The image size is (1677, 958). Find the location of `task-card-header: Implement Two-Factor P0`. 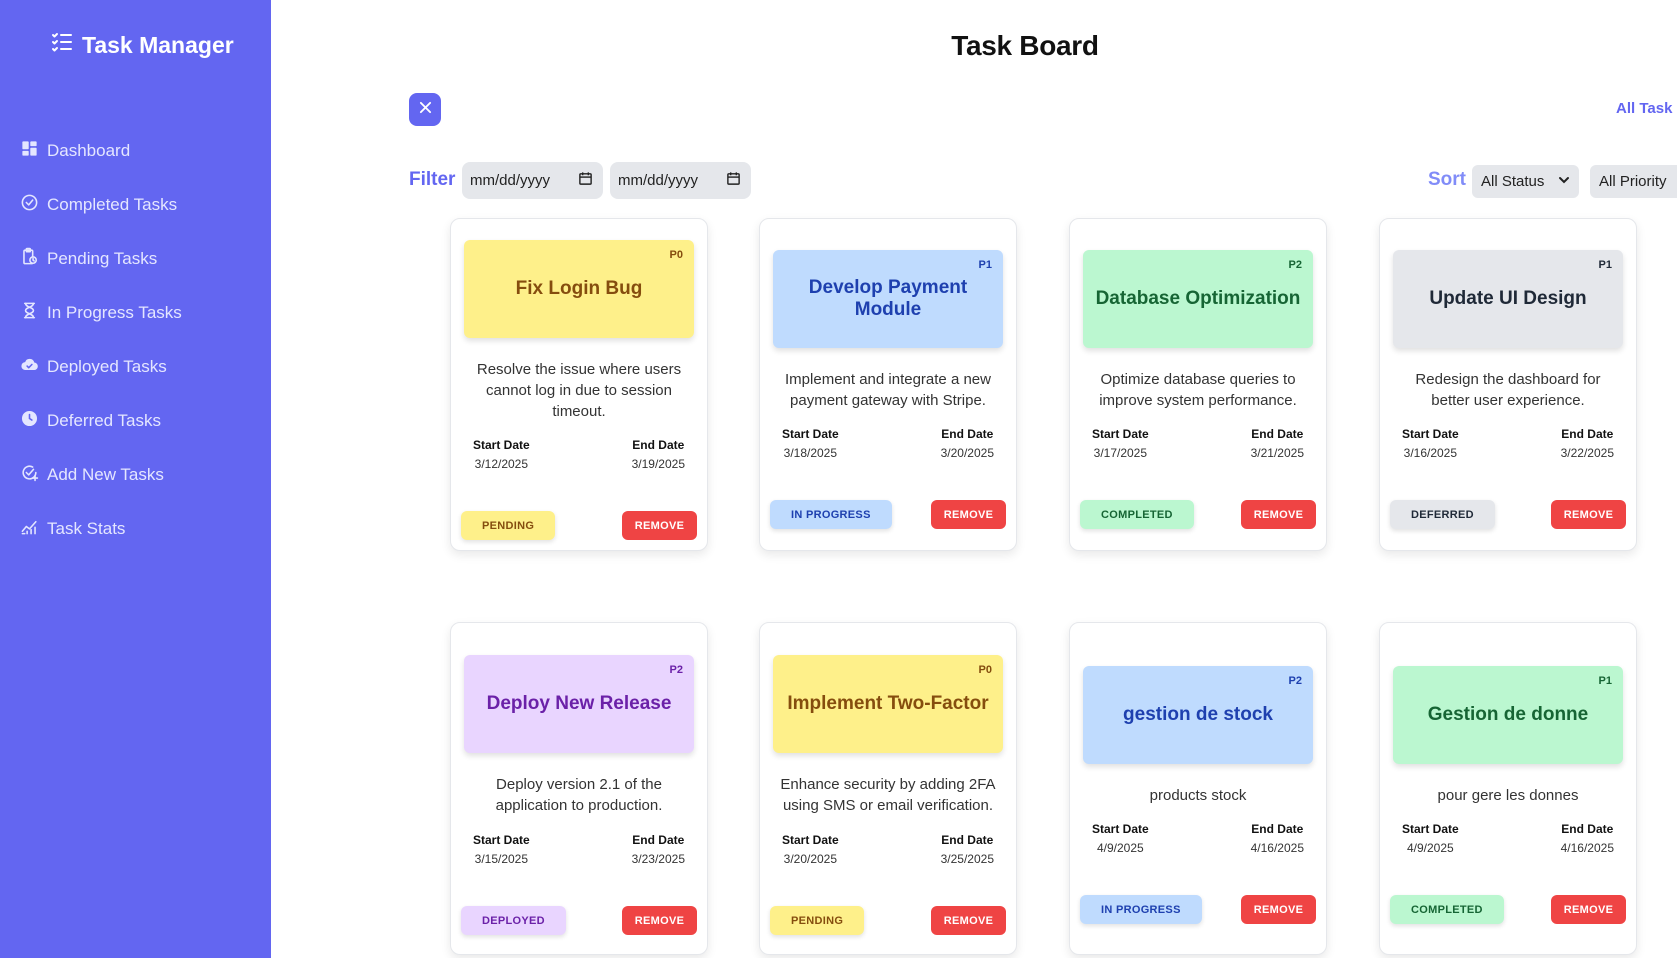

task-card-header: Implement Two-Factor P0 is located at coordinates (888, 704).